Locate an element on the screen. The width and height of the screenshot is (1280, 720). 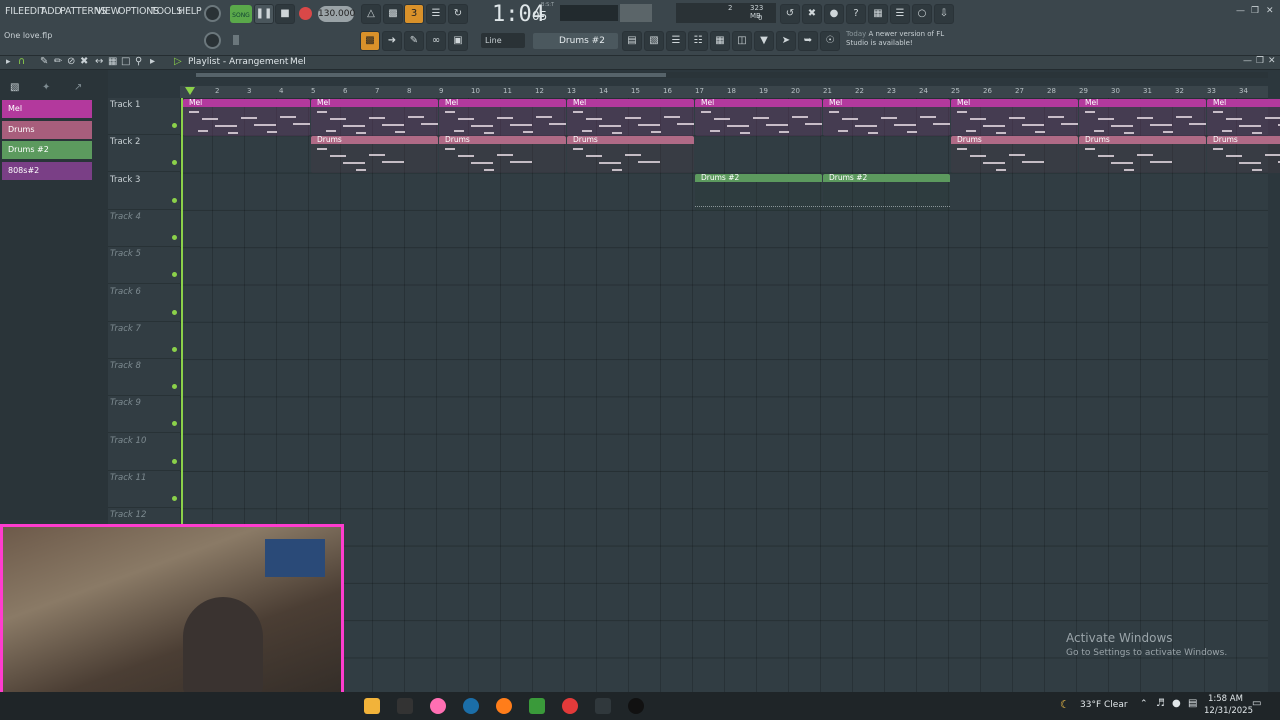
arrow-tool-icon: ➜ is located at coordinates (392, 41).